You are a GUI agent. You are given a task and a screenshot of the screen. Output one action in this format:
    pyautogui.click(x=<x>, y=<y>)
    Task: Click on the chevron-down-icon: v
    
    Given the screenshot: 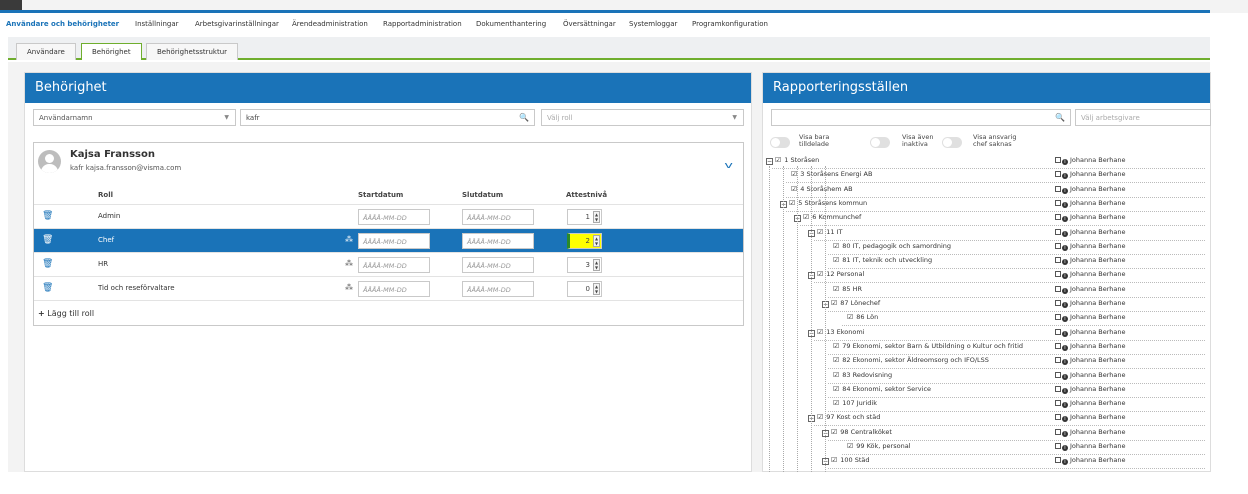 What is the action you would take?
    pyautogui.click(x=728, y=166)
    